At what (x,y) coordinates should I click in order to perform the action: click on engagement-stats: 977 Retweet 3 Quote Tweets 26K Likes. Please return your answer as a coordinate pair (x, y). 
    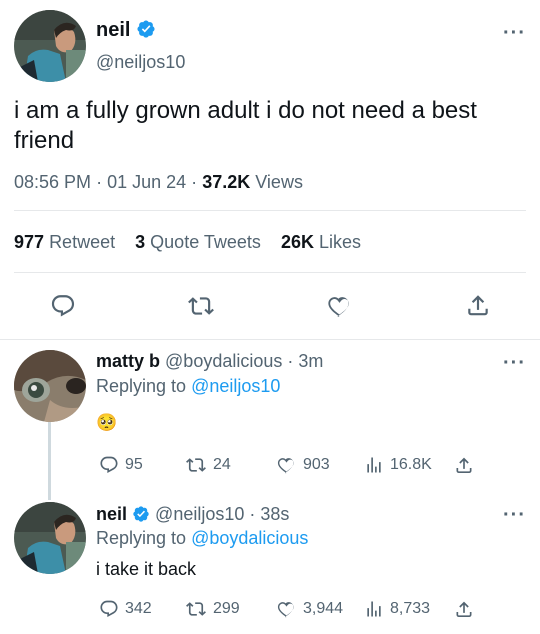
    Looking at the image, I should click on (187, 242).